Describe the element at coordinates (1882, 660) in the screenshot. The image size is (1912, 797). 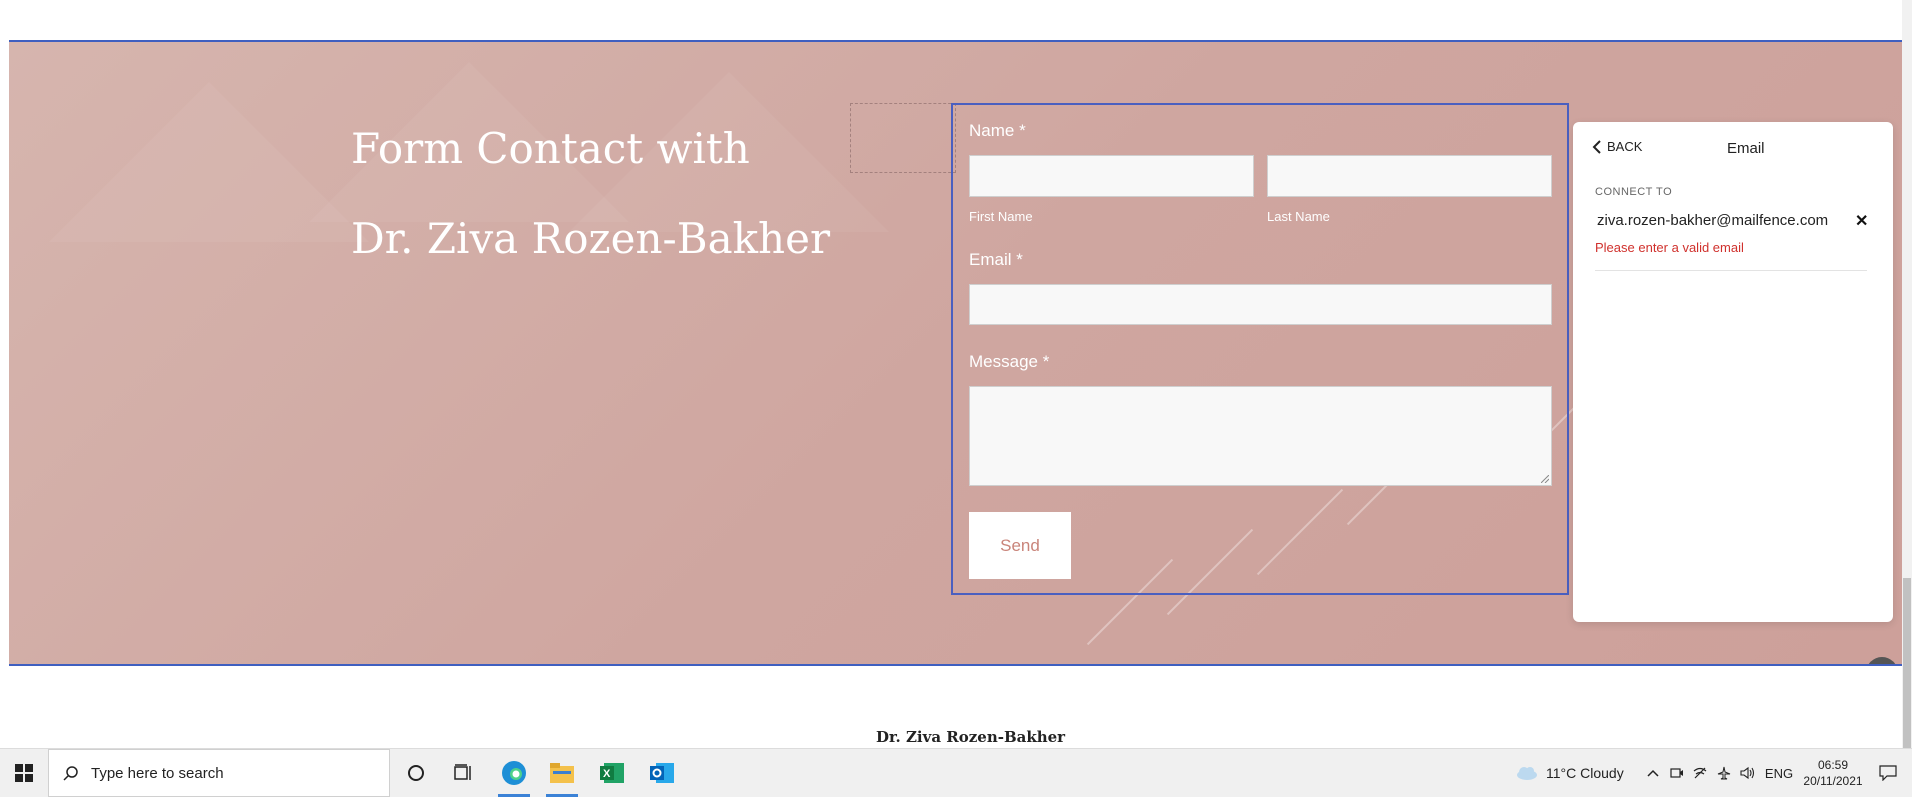
I see `play-button` at that location.